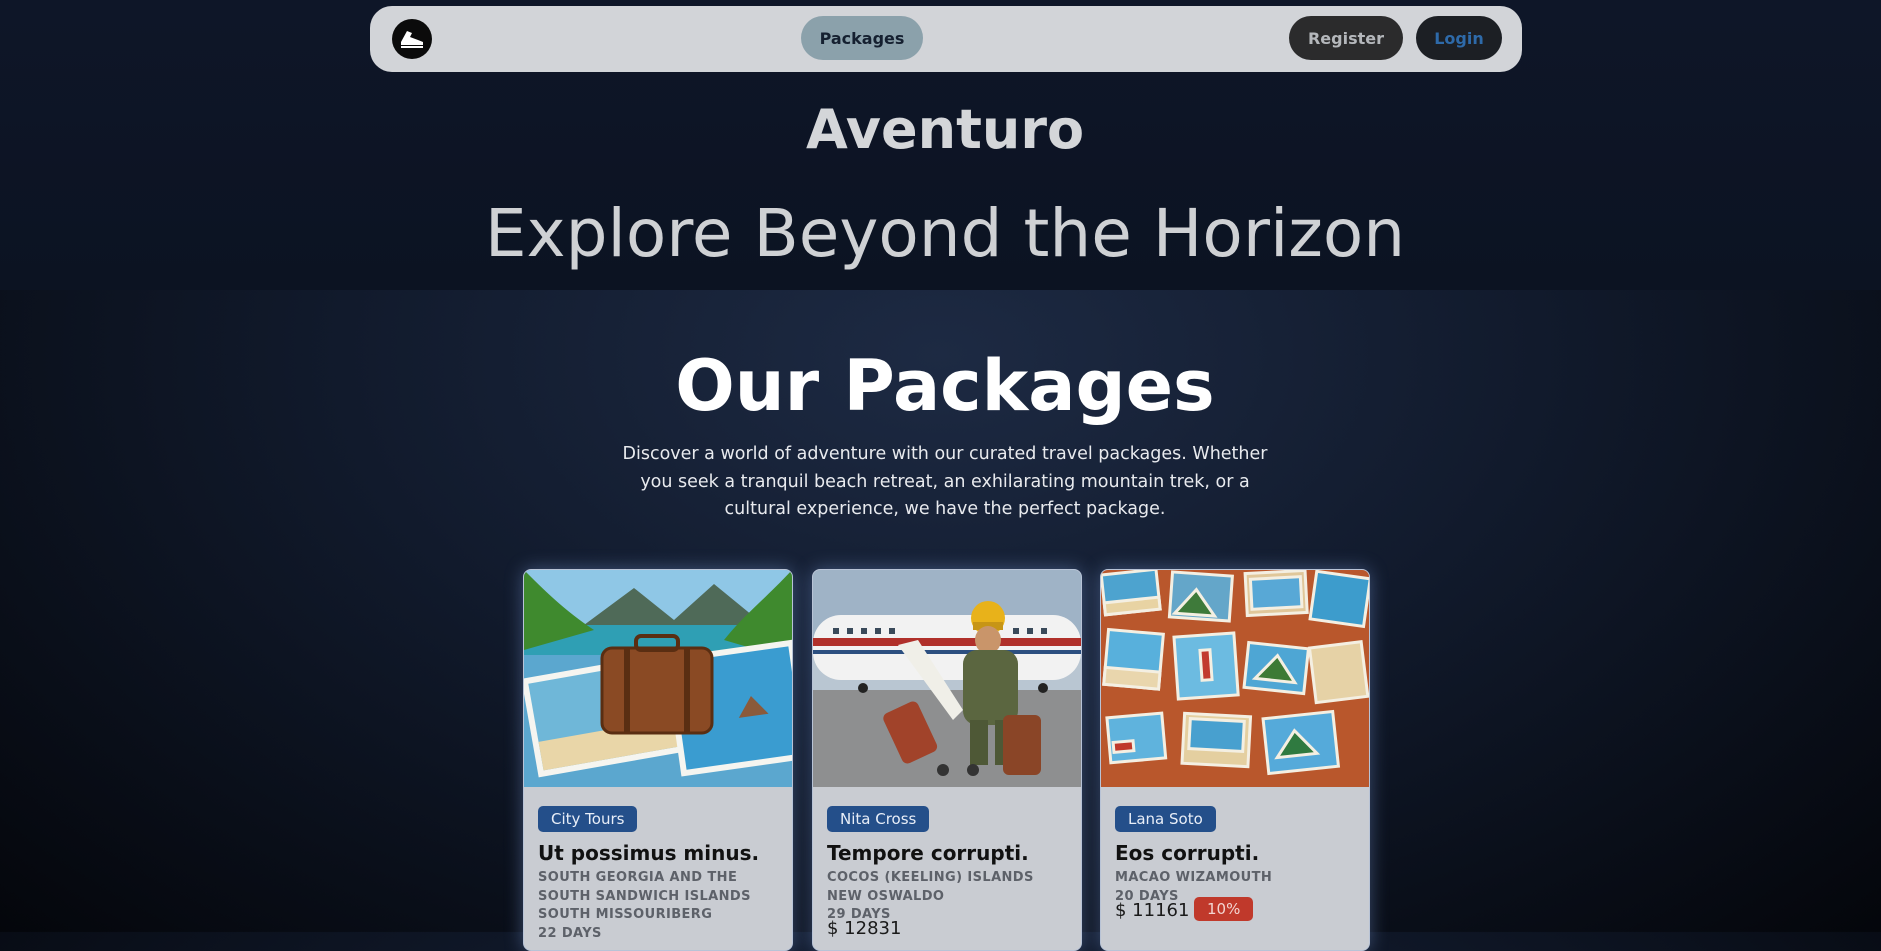 The height and width of the screenshot is (951, 1881). I want to click on package-tag: Lana Soto, so click(1165, 819).